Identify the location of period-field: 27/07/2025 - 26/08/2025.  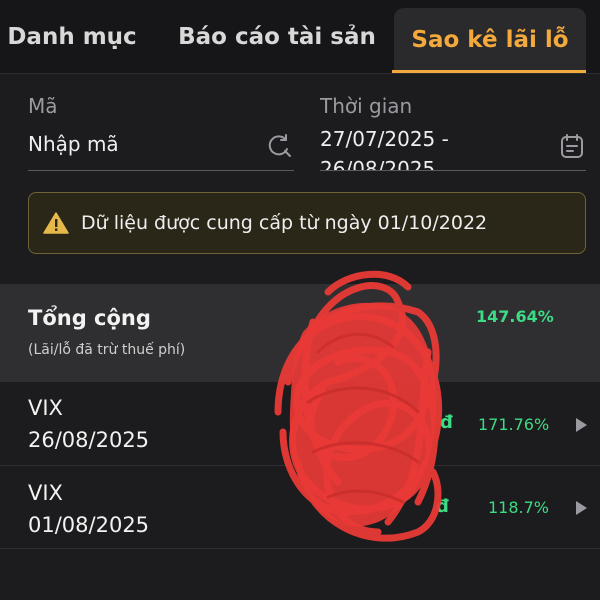
(420, 147).